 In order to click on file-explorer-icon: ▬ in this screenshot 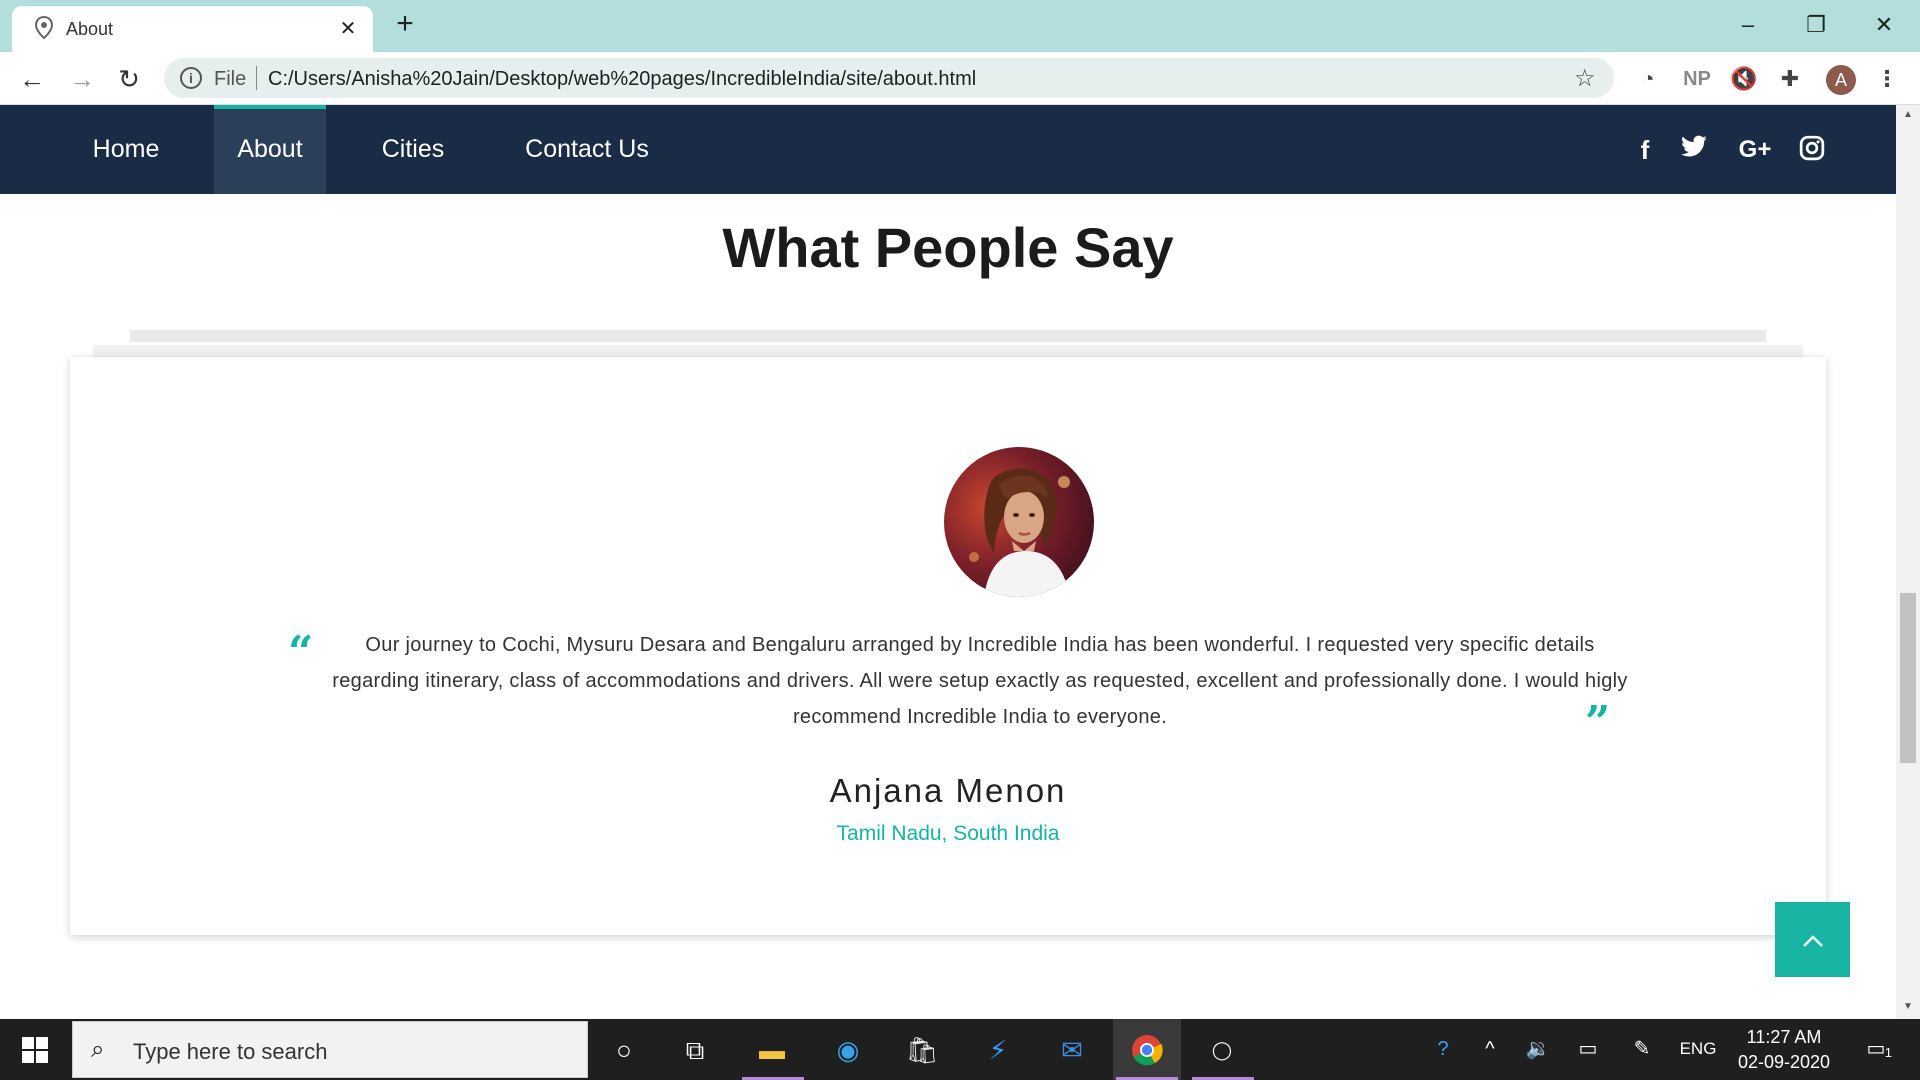, I will do `click(772, 1050)`.